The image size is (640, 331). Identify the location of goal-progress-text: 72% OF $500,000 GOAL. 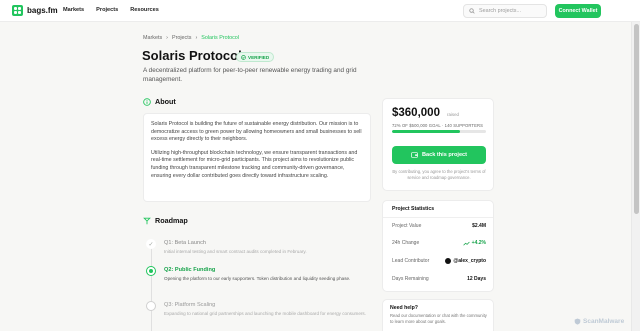
(416, 125).